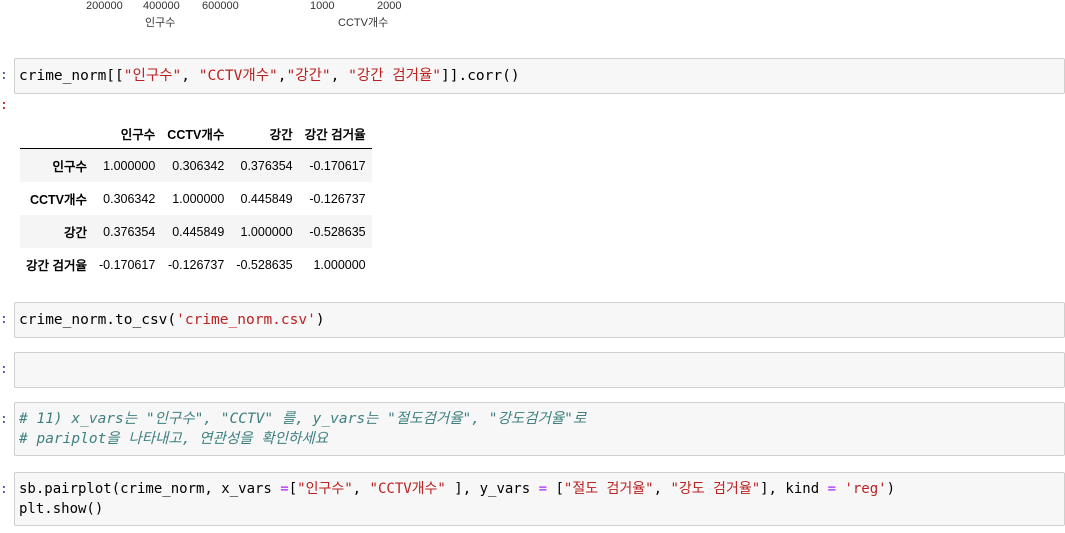 The width and height of the screenshot is (1065, 533). What do you see at coordinates (308, 76) in the screenshot?
I see `code-string: "강간"` at bounding box center [308, 76].